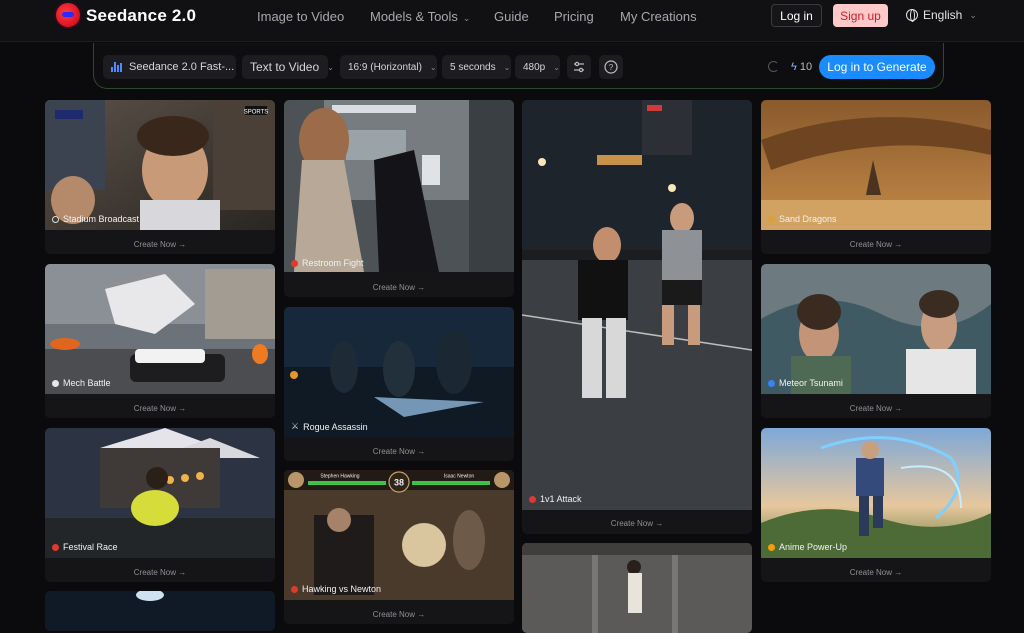 This screenshot has width=1024, height=633. Describe the element at coordinates (288, 67) in the screenshot. I see `mode-select: Text to Video ⌄` at that location.